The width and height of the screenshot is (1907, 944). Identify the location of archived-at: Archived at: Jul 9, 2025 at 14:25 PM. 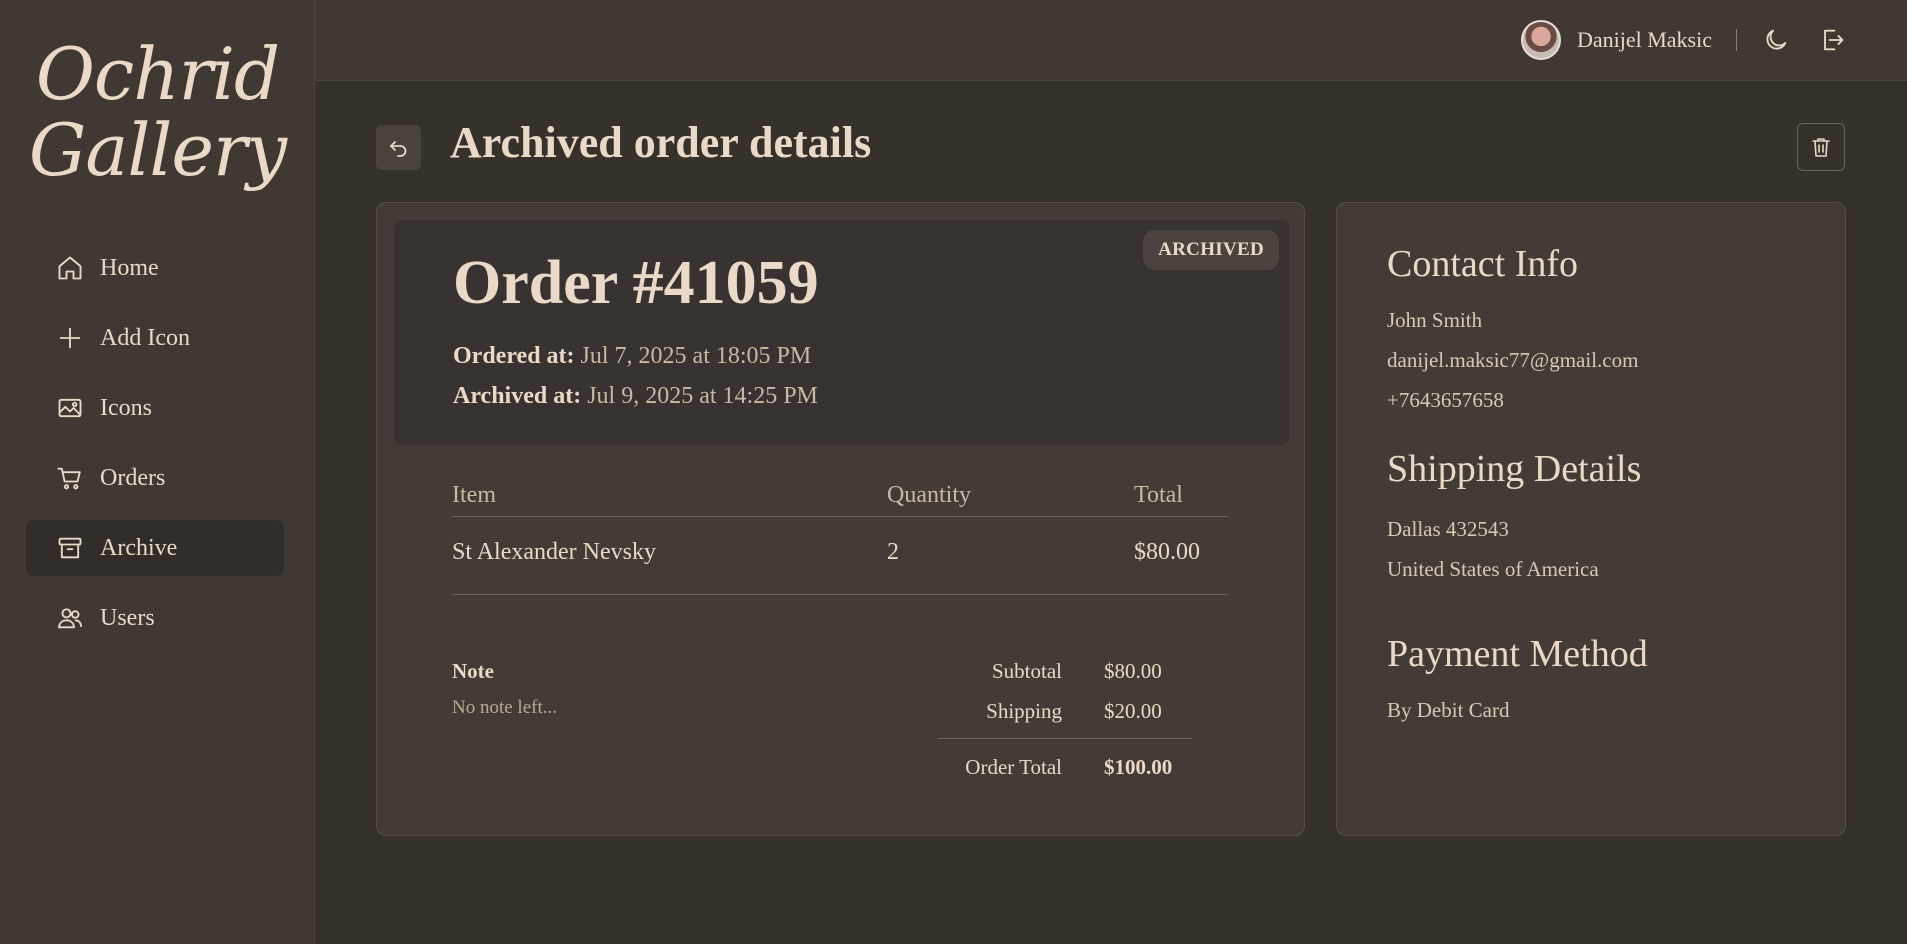
(635, 396).